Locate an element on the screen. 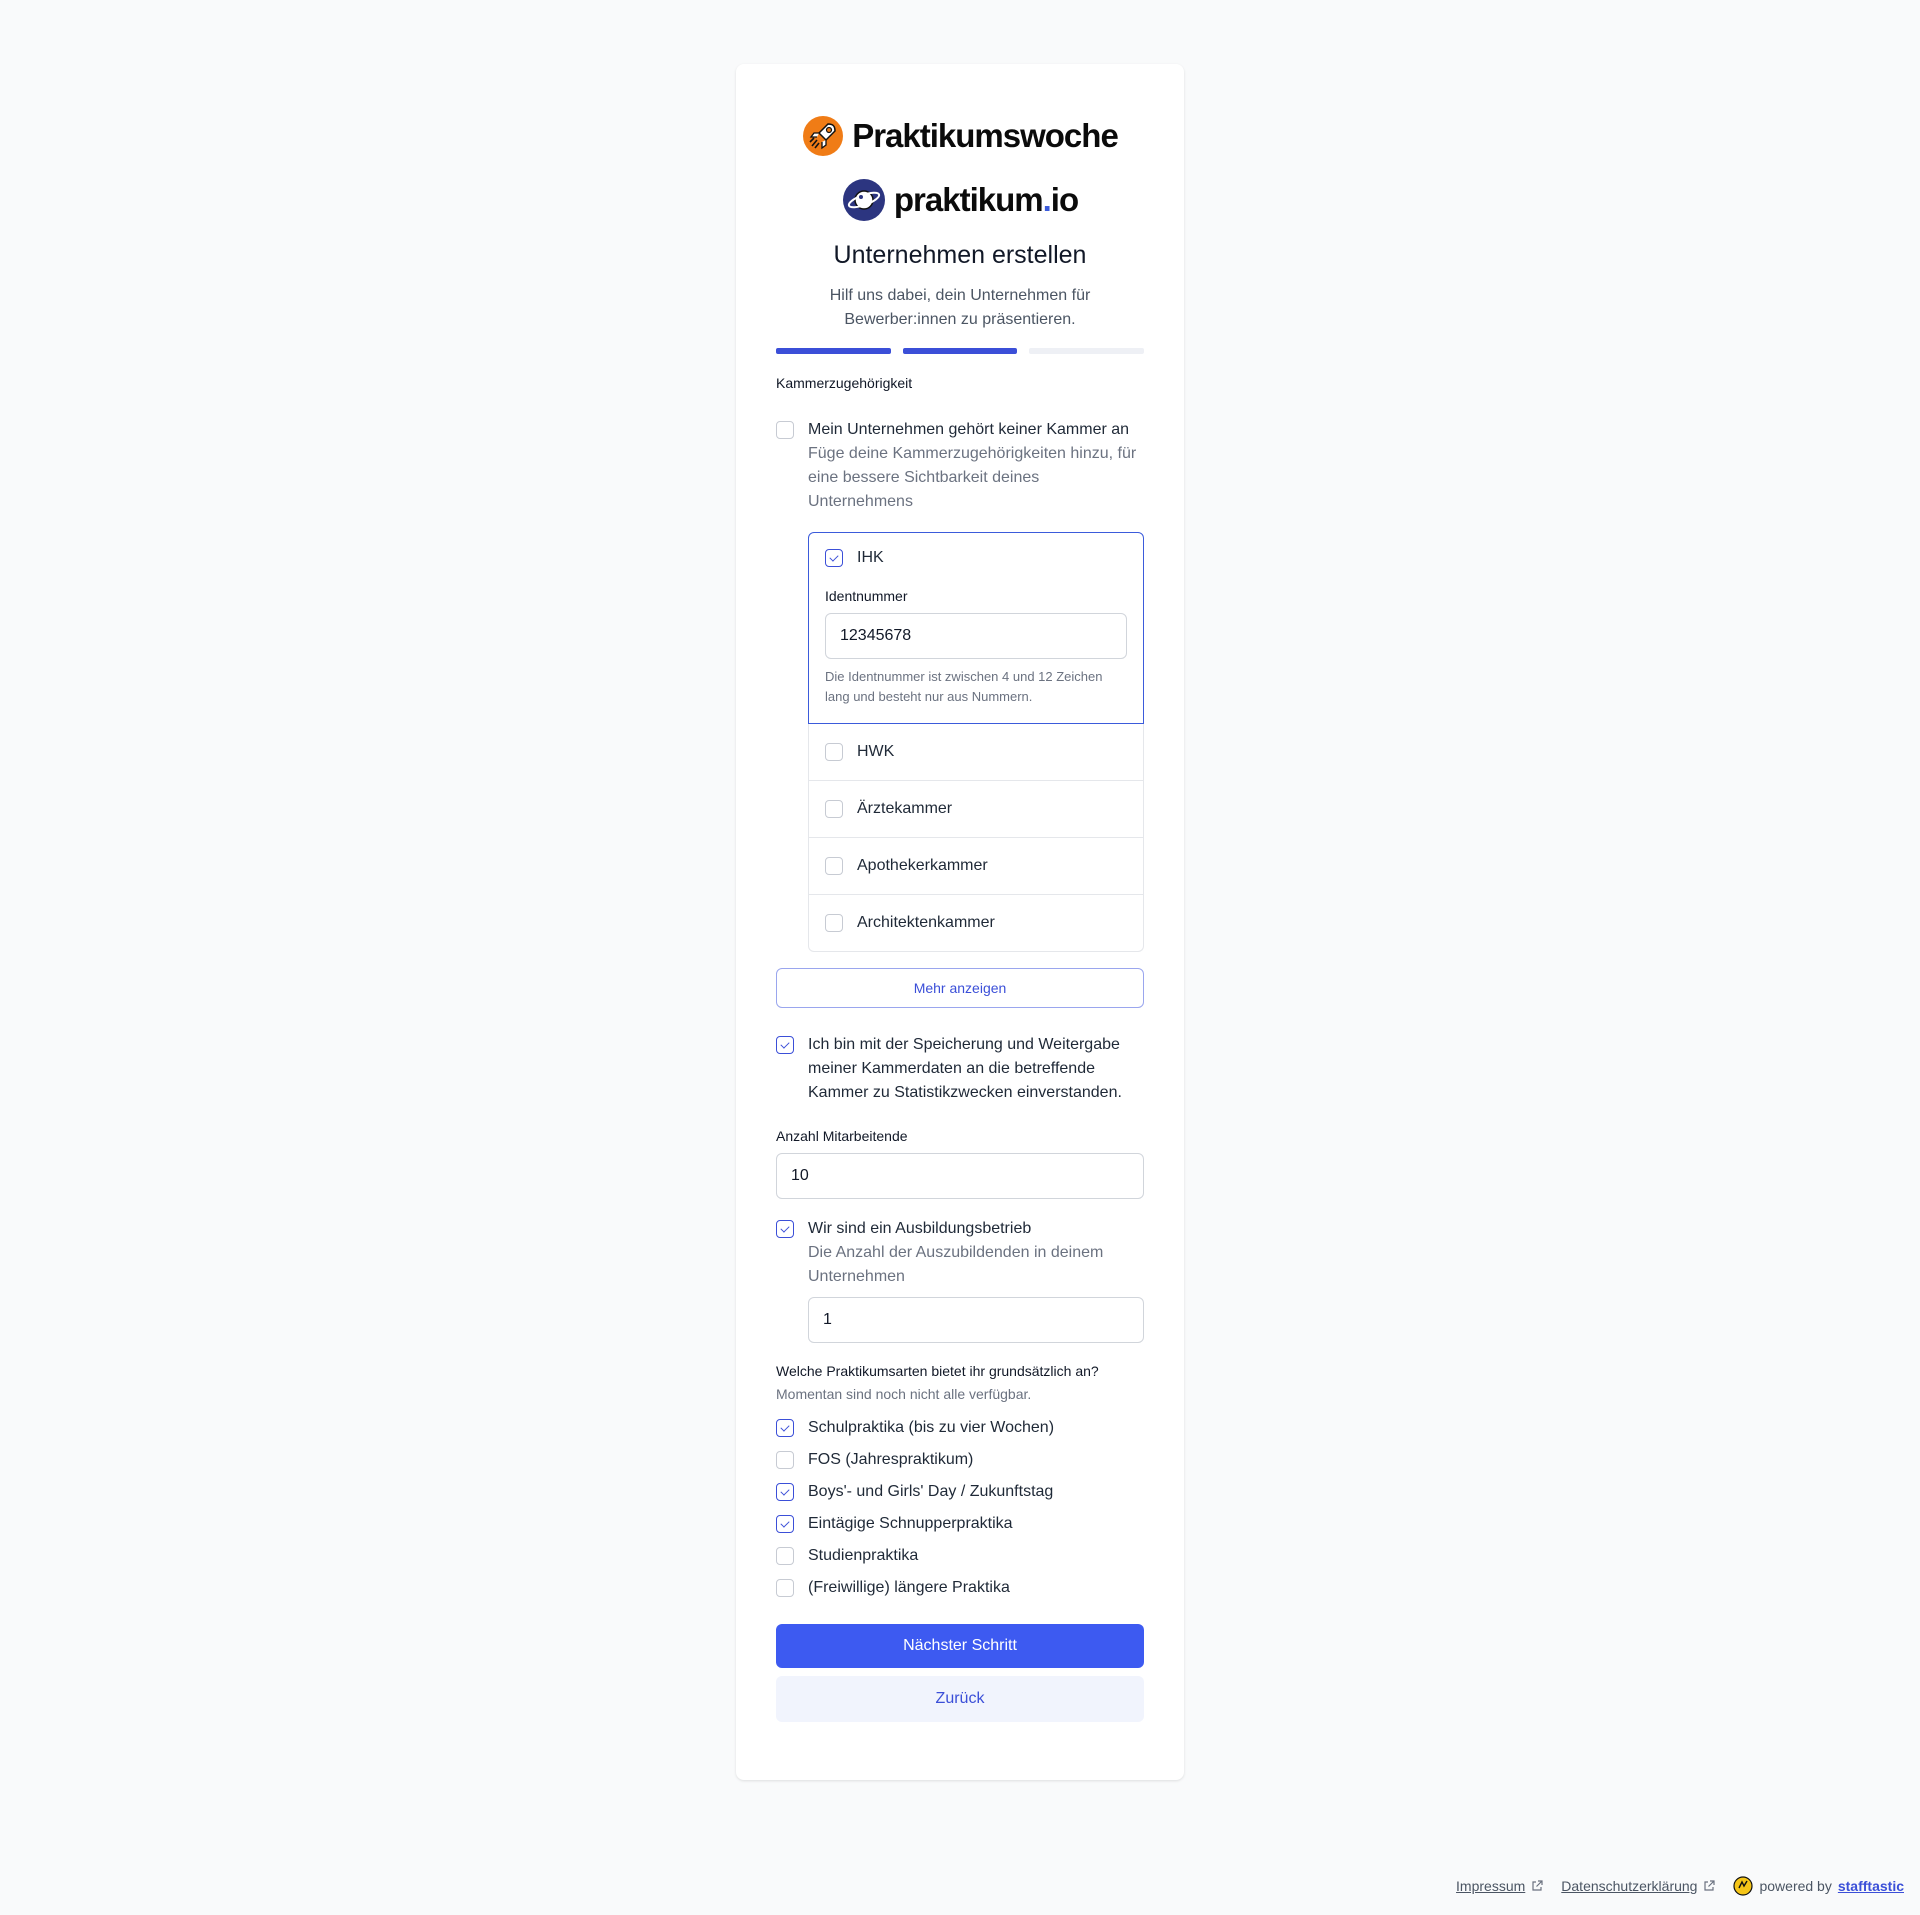  praktikum-io-logo: praktikum.io is located at coordinates (960, 200).